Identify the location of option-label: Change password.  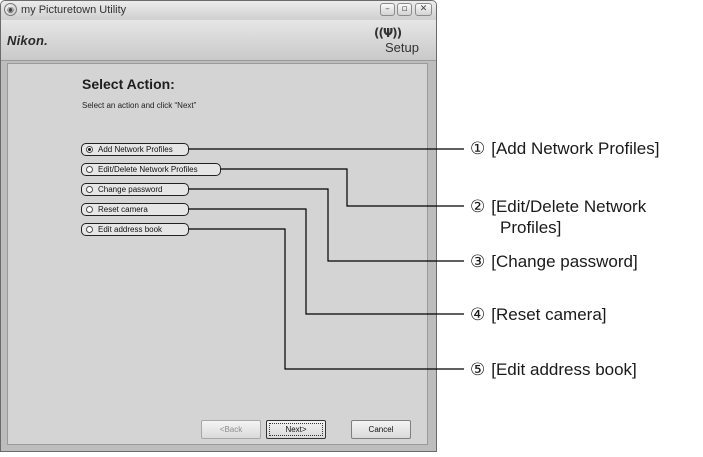
(130, 189).